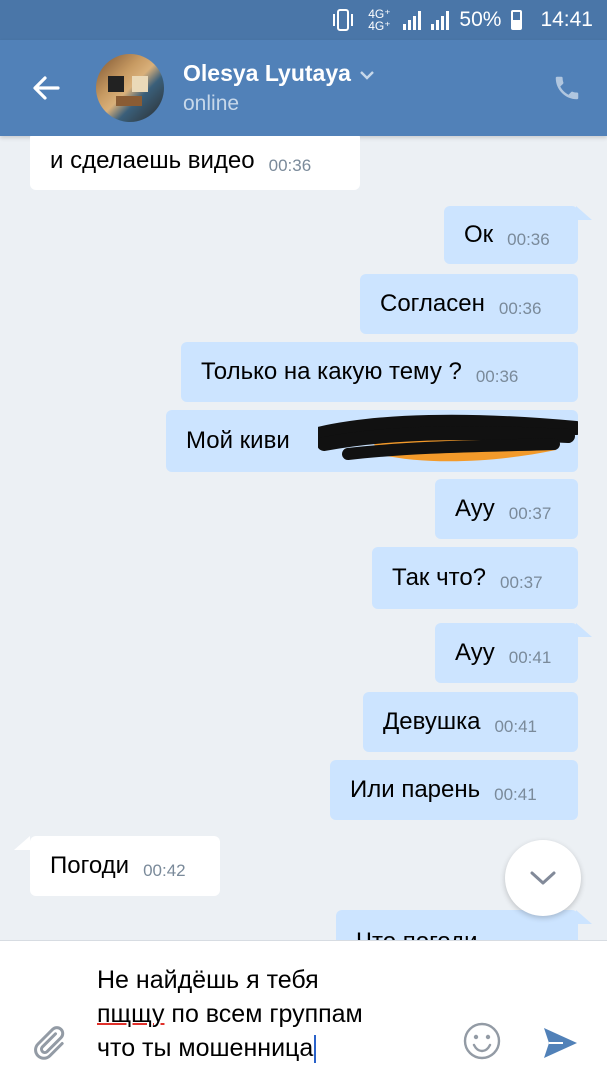  I want to click on message-incoming: Погоди 00:42, so click(125, 866).